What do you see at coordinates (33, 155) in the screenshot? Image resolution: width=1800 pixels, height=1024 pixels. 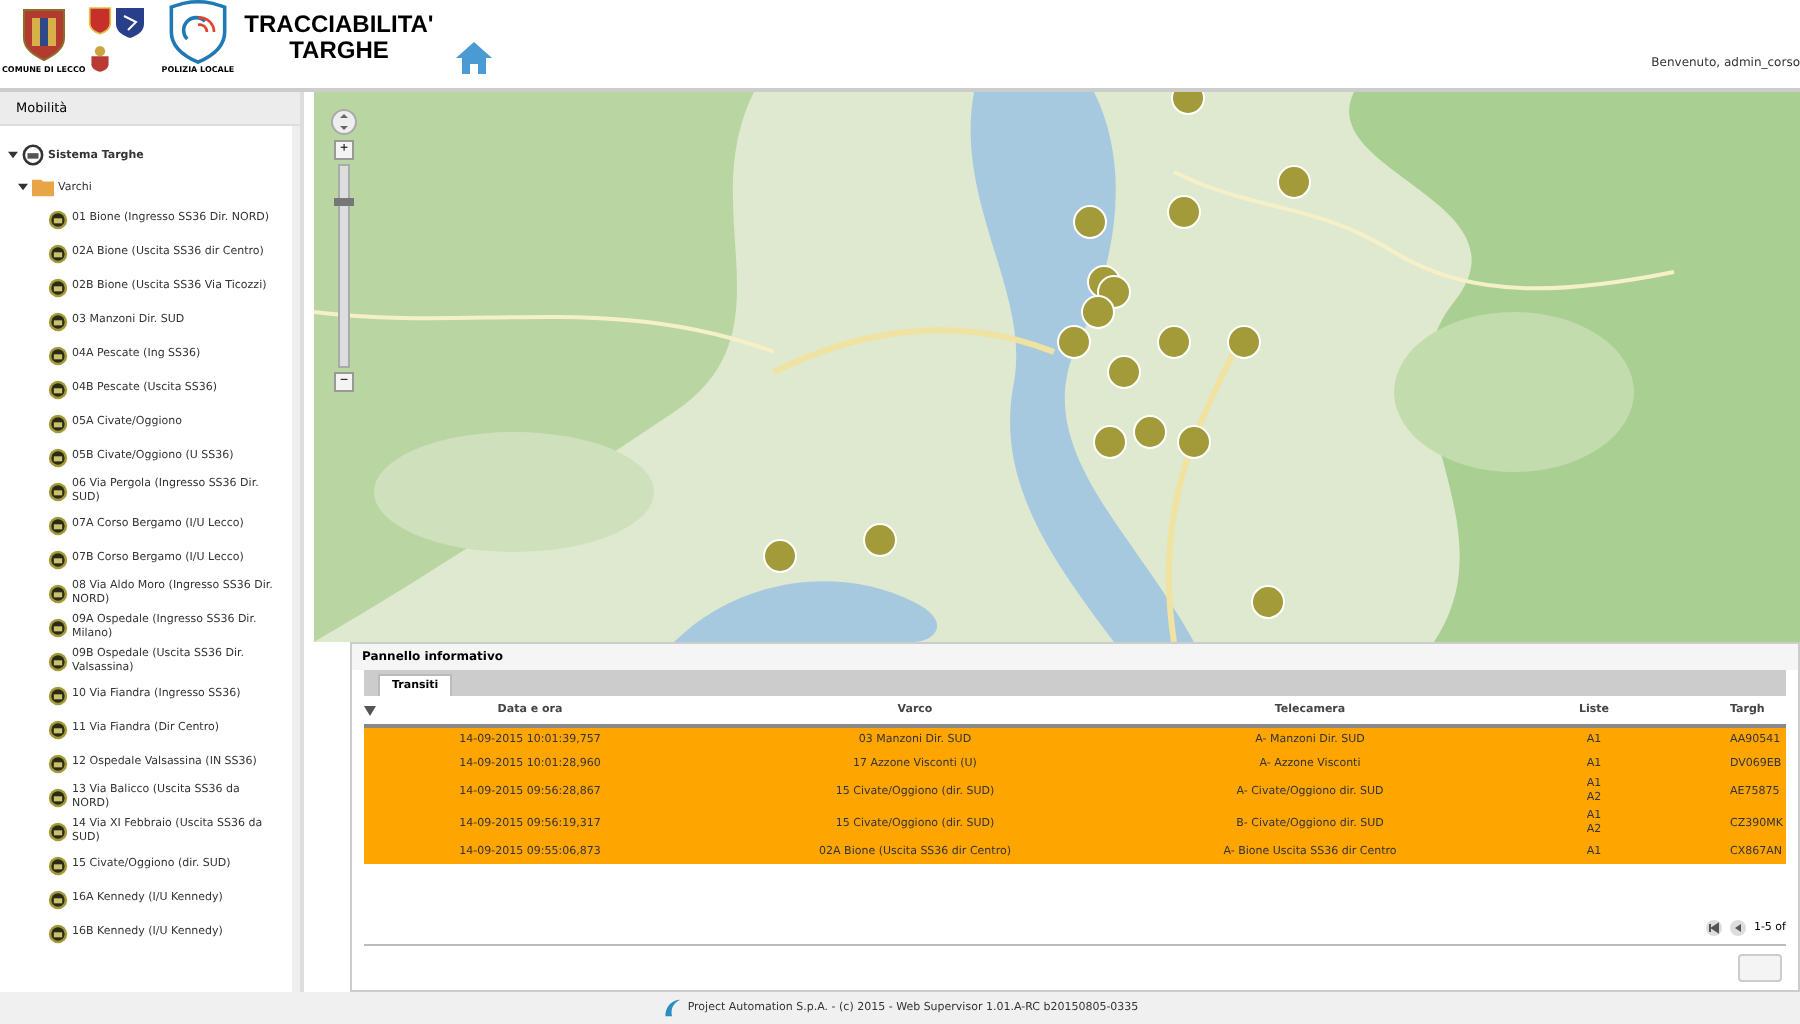 I see `globe-icon` at bounding box center [33, 155].